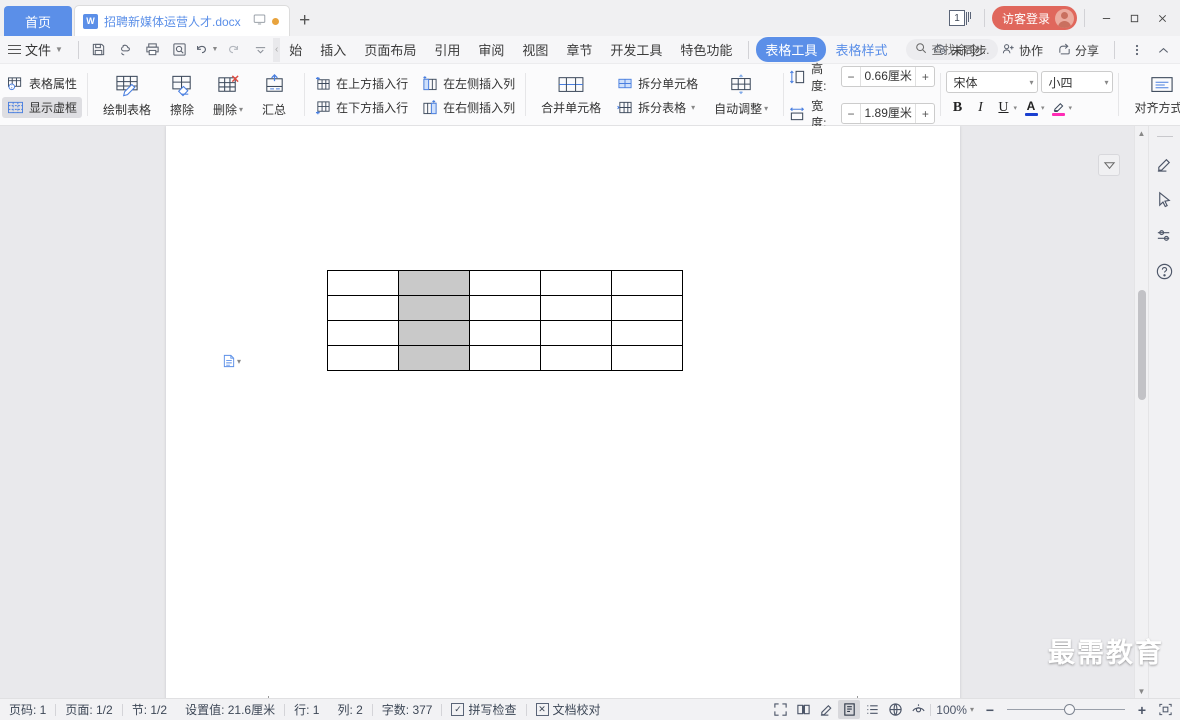 The height and width of the screenshot is (720, 1180). I want to click on col-width-decrease: −, so click(851, 113).